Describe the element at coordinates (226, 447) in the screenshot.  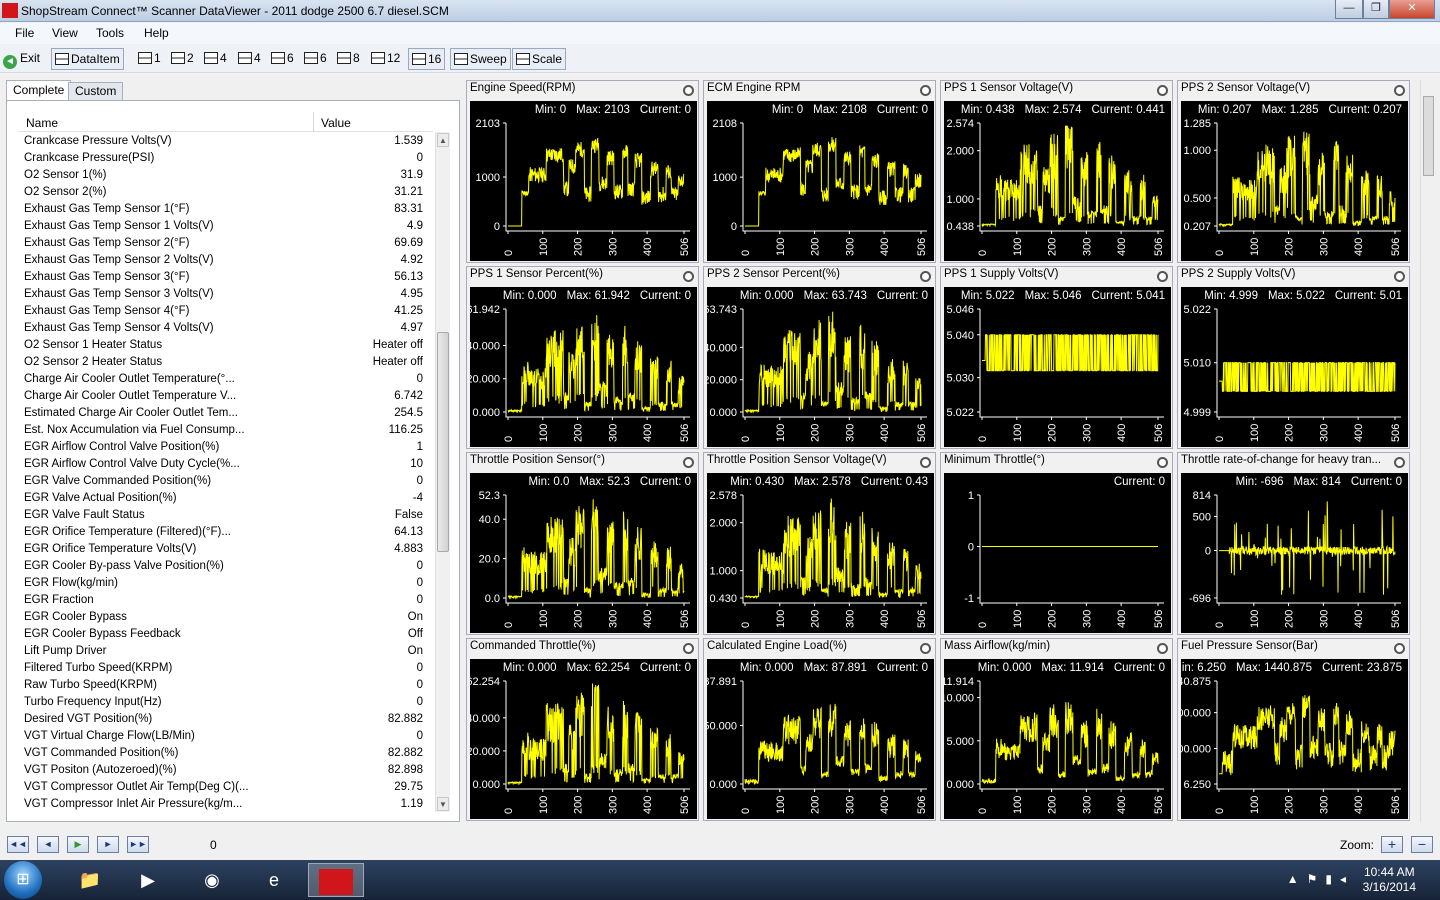
I see `table-row: EGR Airflow Control Valve Position(%) 1` at that location.